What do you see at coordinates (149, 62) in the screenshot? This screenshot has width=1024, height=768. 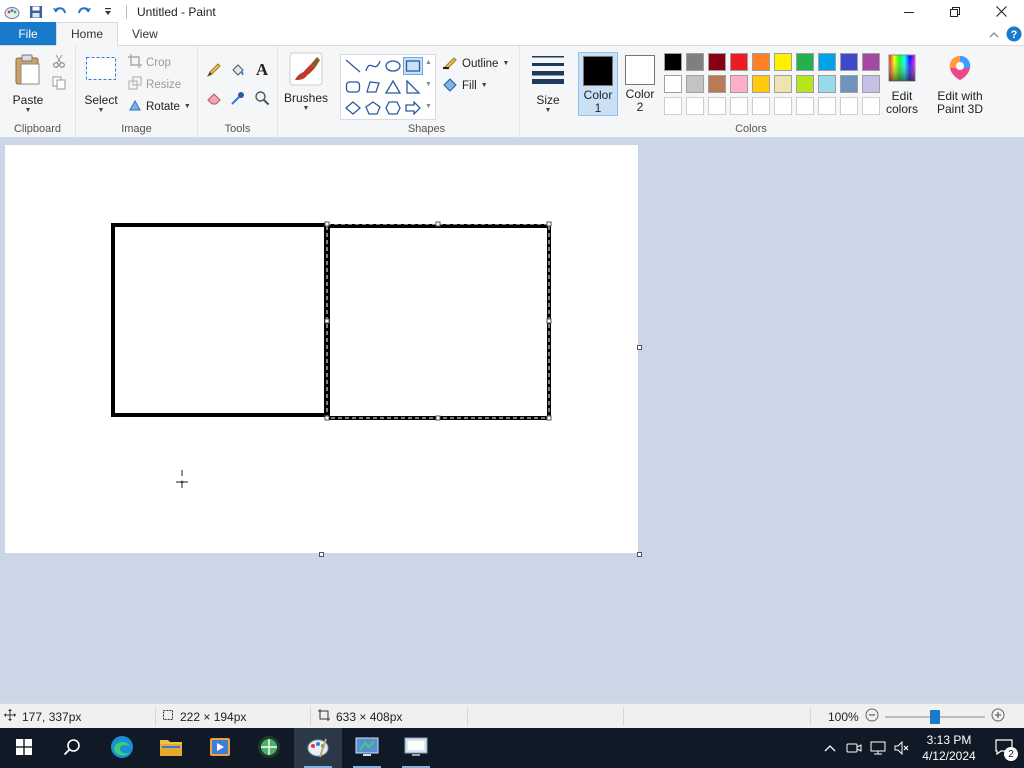 I see `crop-button: Crop` at bounding box center [149, 62].